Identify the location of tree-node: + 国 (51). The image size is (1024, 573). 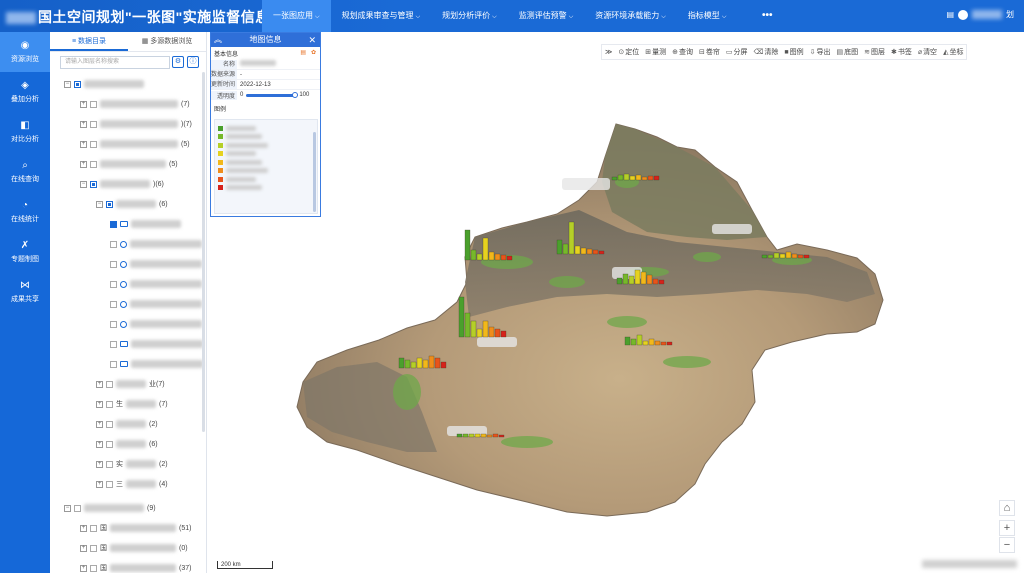
(135, 528).